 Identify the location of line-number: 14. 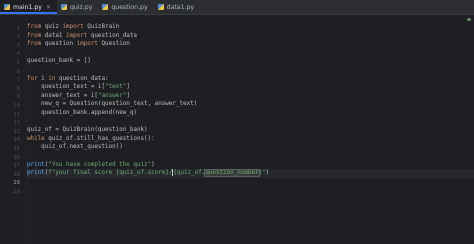
(16, 140).